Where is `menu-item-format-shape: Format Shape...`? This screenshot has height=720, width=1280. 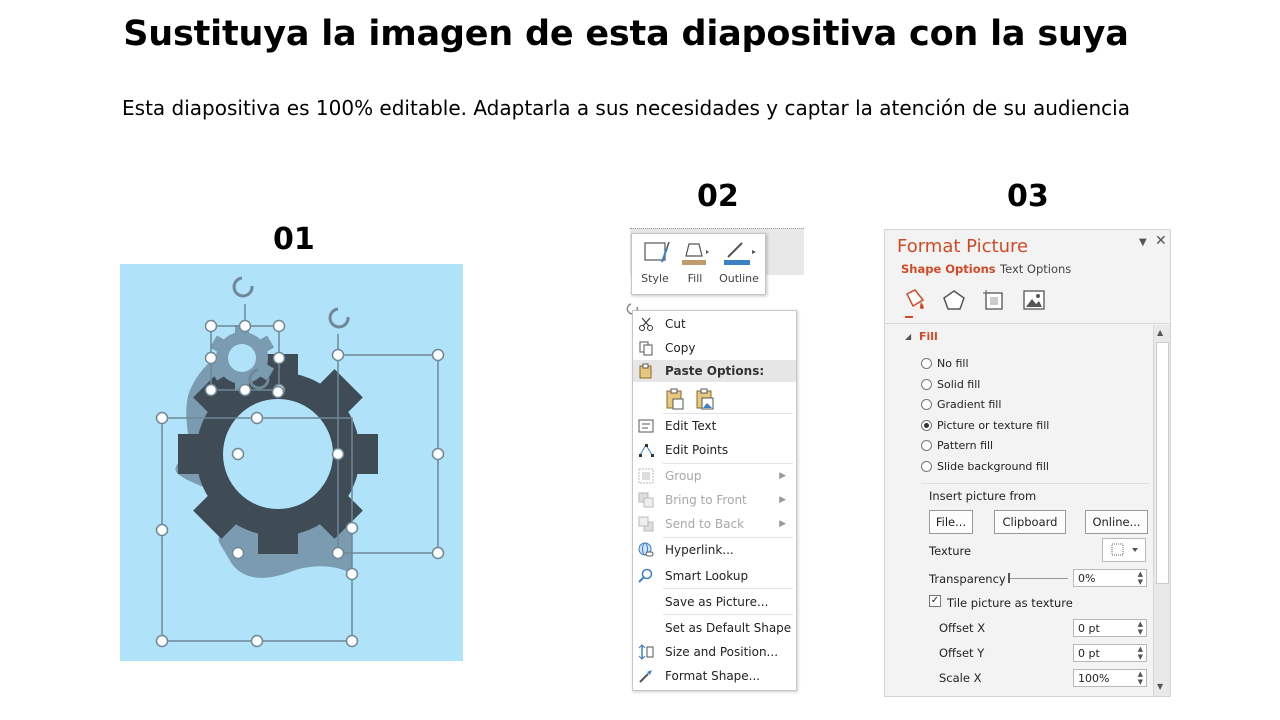 menu-item-format-shape: Format Shape... is located at coordinates (714, 676).